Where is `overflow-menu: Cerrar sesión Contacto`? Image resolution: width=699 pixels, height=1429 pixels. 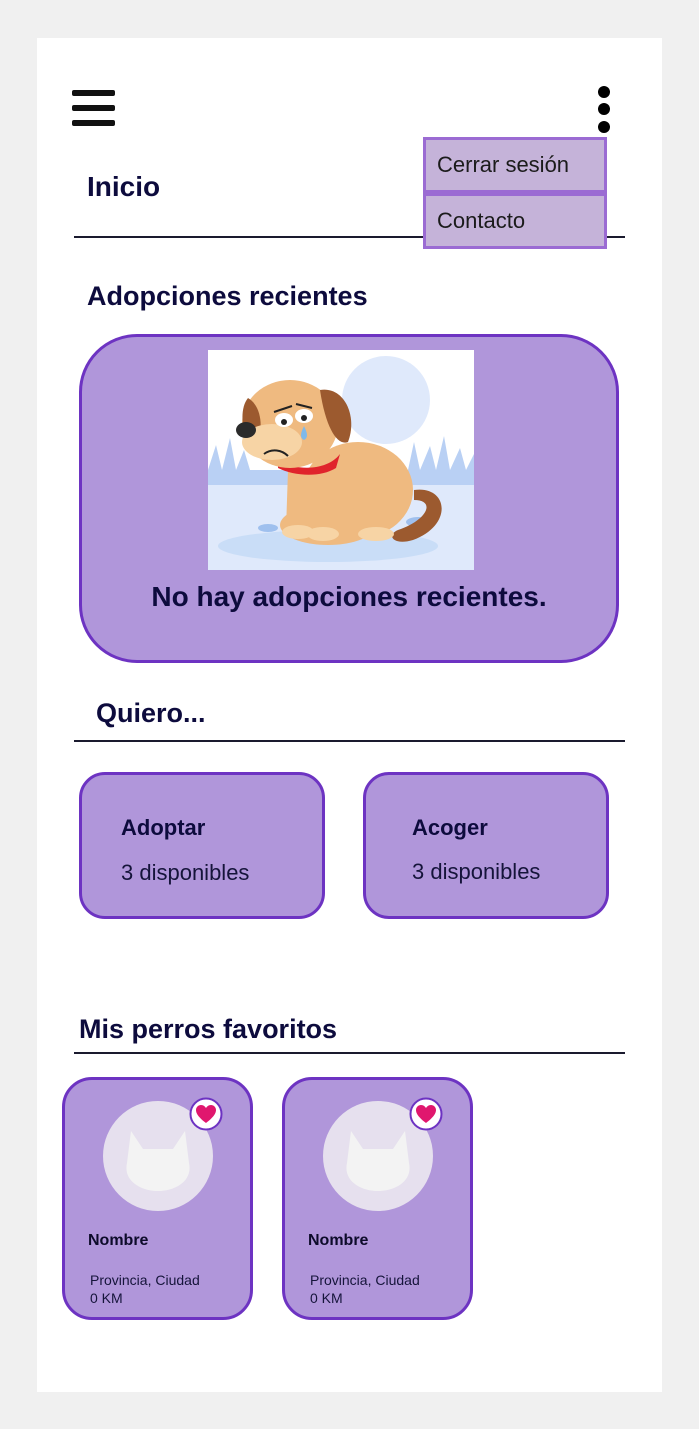
overflow-menu: Cerrar sesión Contacto is located at coordinates (515, 193).